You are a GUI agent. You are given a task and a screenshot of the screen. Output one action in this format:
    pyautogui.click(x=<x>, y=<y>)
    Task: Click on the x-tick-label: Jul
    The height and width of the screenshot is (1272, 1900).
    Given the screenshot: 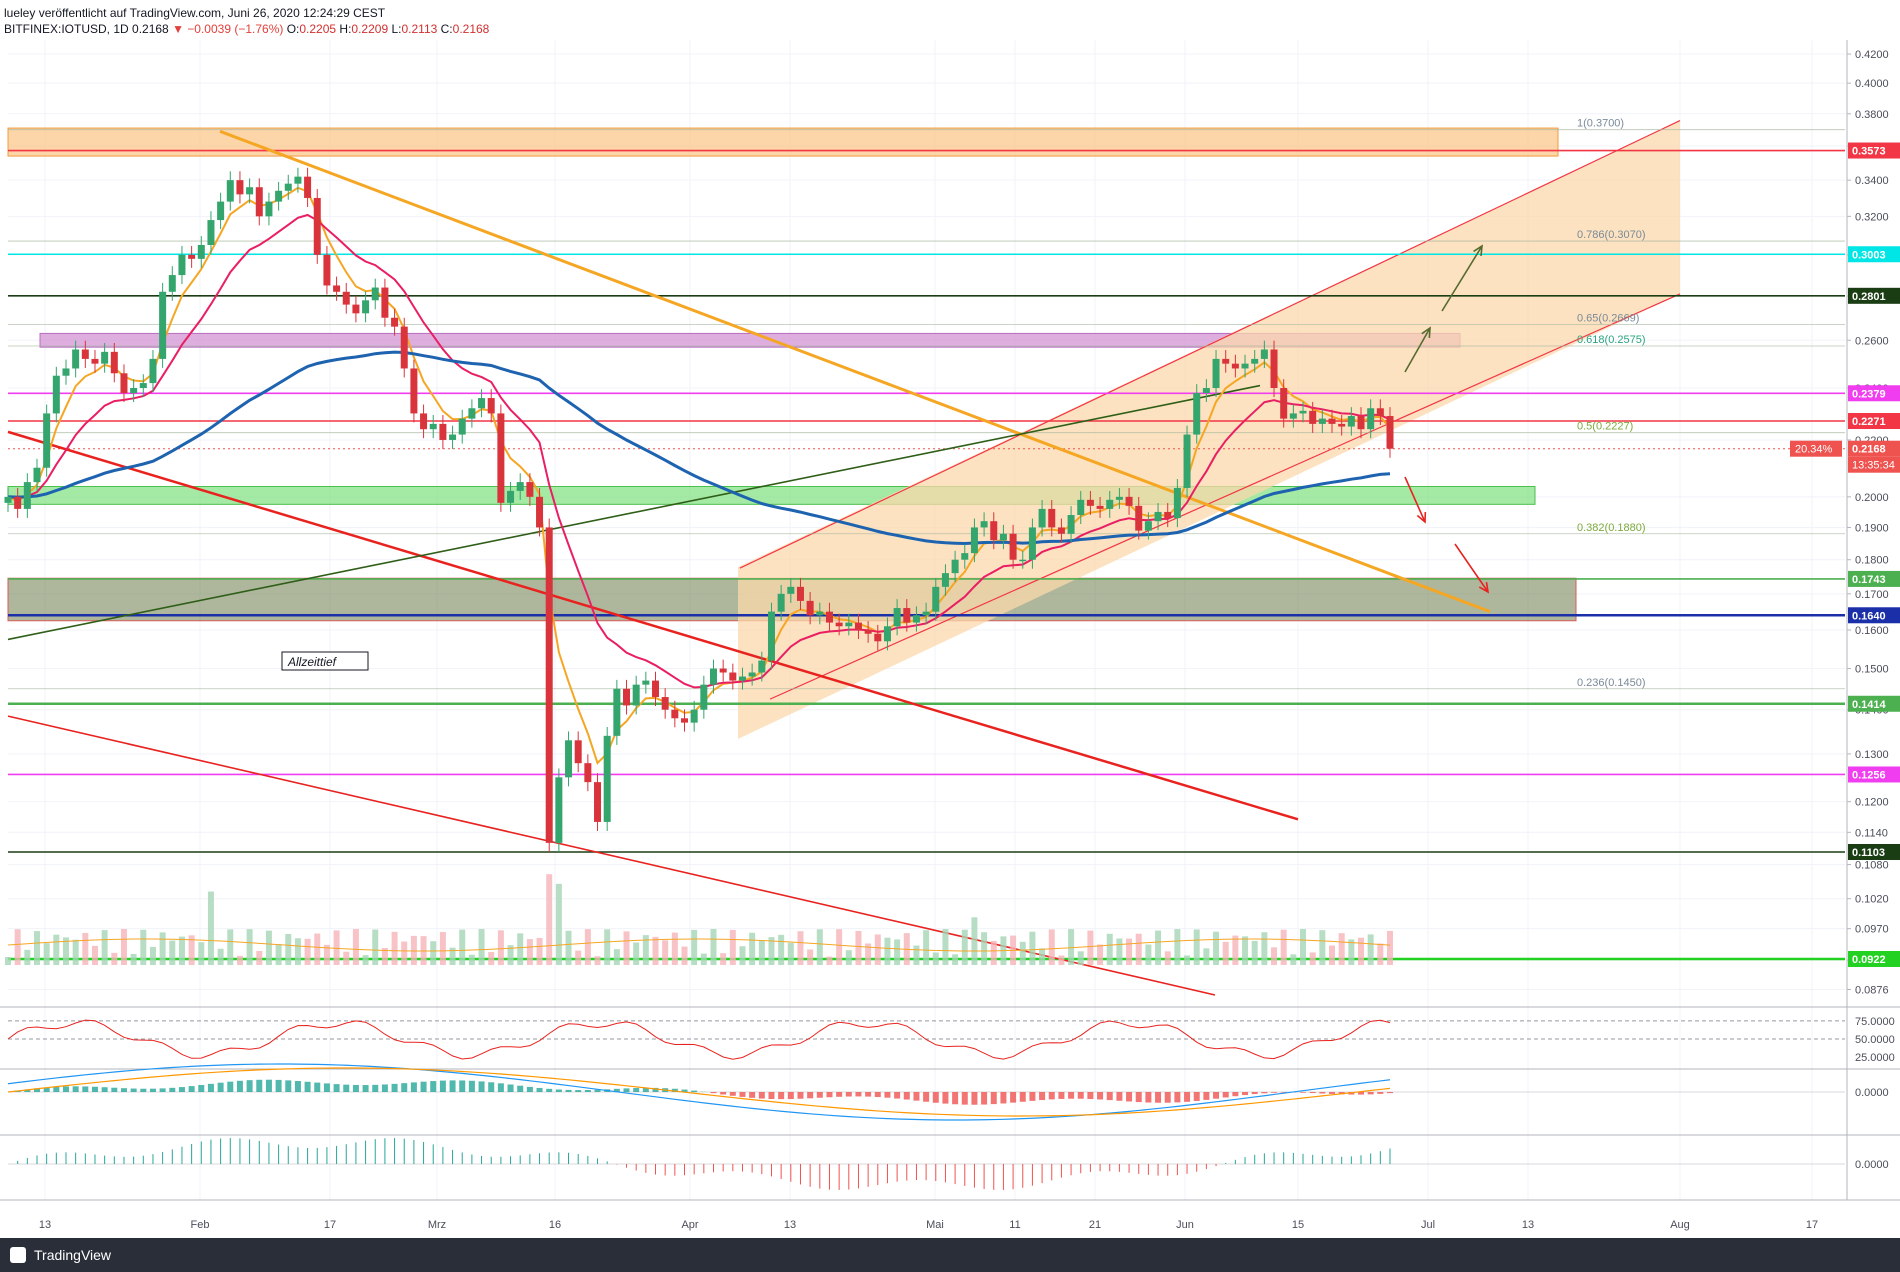 What is the action you would take?
    pyautogui.click(x=1428, y=1225)
    